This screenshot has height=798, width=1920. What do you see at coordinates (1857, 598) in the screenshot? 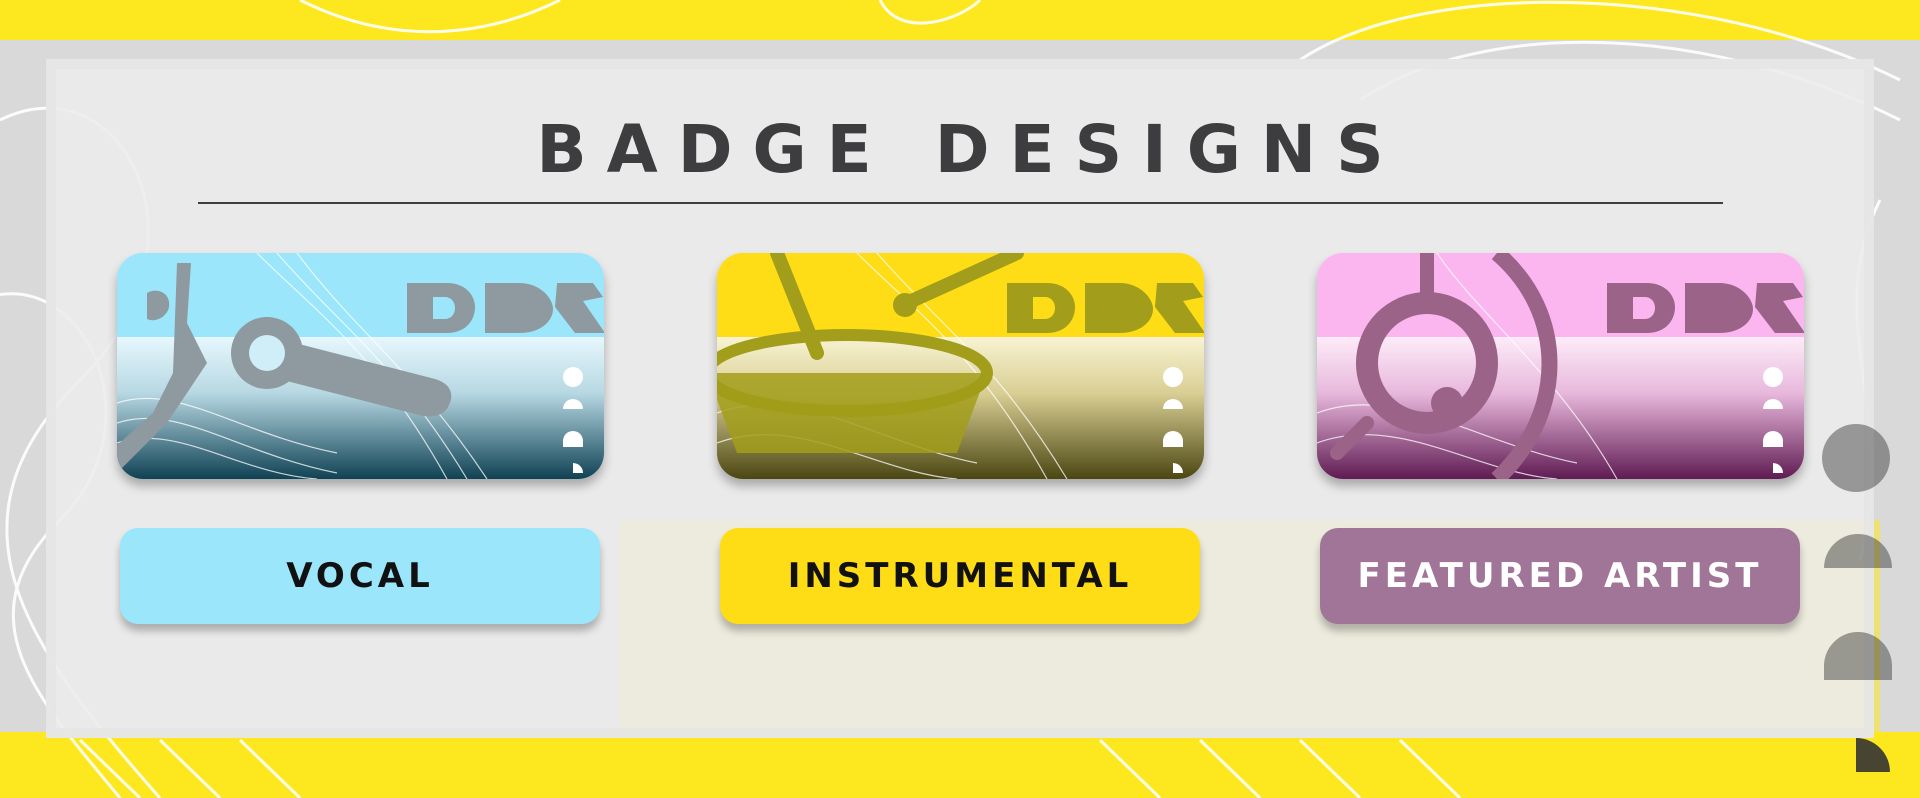
I see `side-dots-icon` at bounding box center [1857, 598].